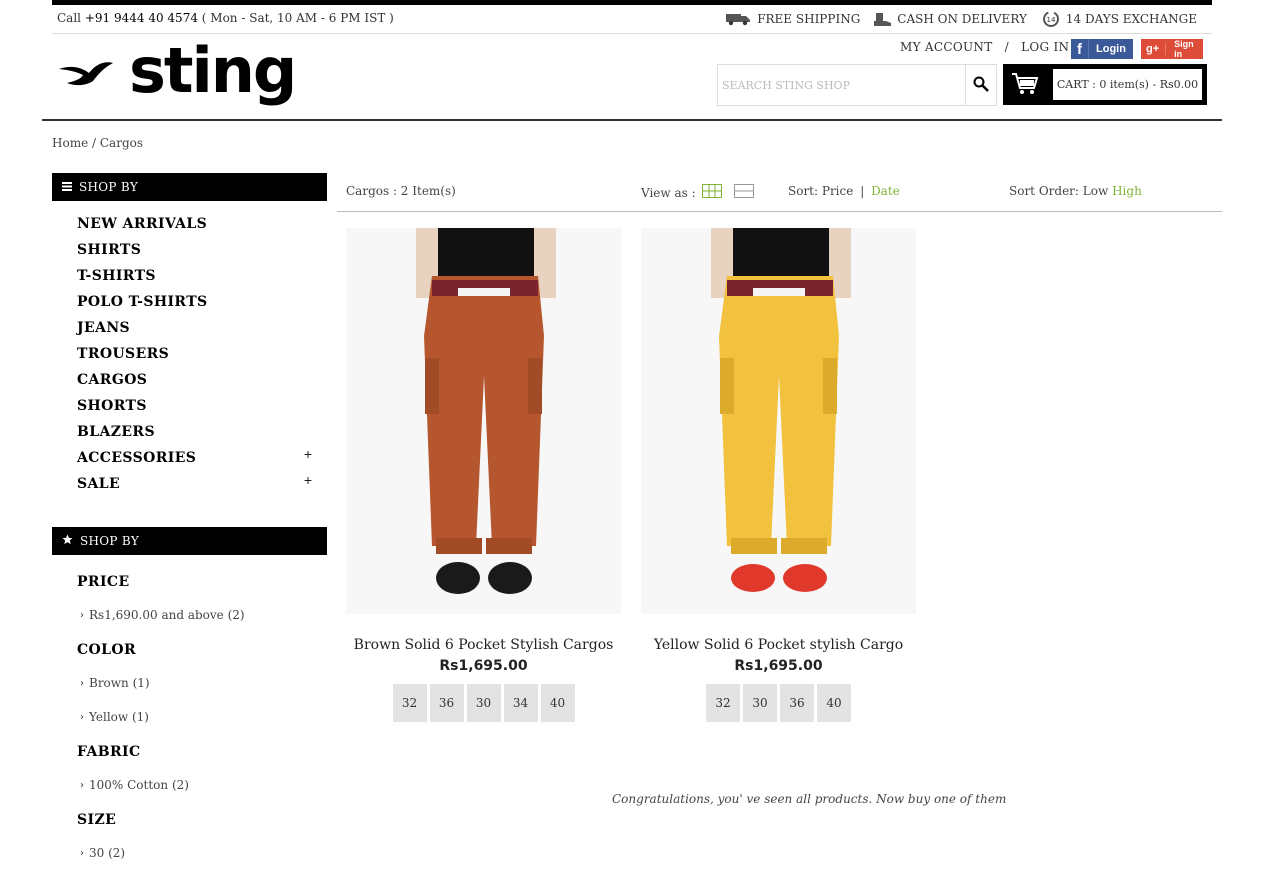 The width and height of the screenshot is (1263, 869). I want to click on size-options: 32 30 36 40, so click(778, 703).